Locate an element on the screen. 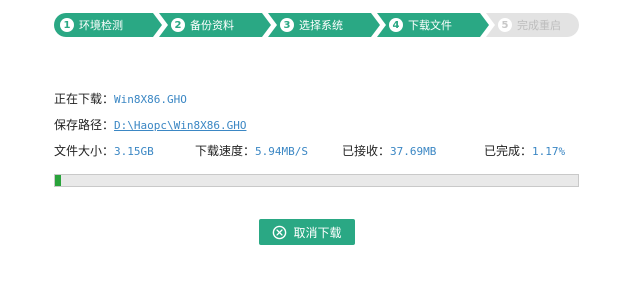 This screenshot has width=640, height=287. download-progress-fill is located at coordinates (58, 180).